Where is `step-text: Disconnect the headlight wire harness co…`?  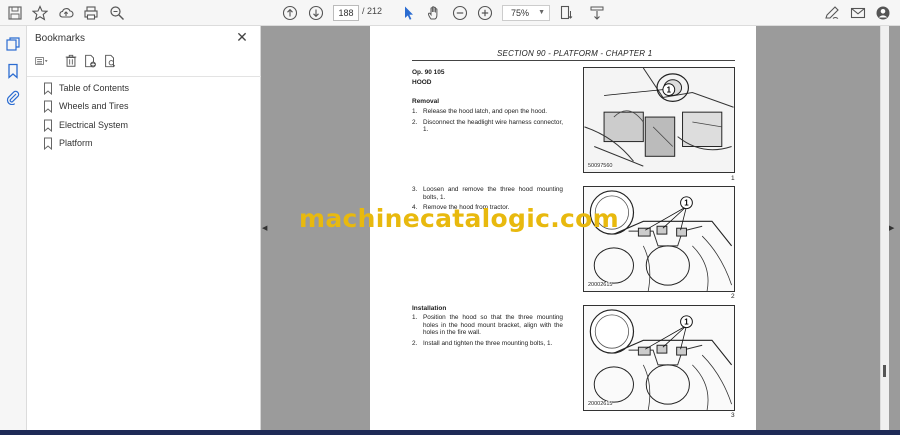
step-text: Disconnect the headlight wire harness co… is located at coordinates (493, 126).